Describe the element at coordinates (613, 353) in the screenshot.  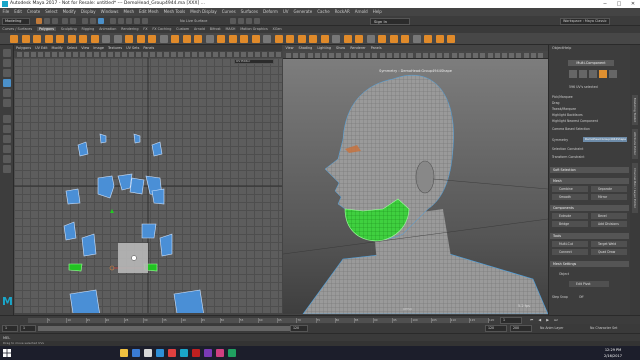
I see `taskbar-clock: 12:29 PM 2/16/2017` at that location.